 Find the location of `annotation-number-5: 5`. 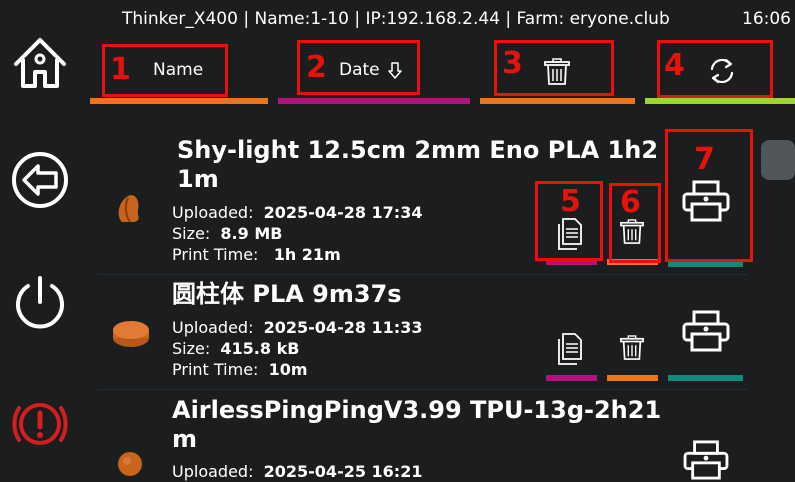

annotation-number-5: 5 is located at coordinates (570, 201).